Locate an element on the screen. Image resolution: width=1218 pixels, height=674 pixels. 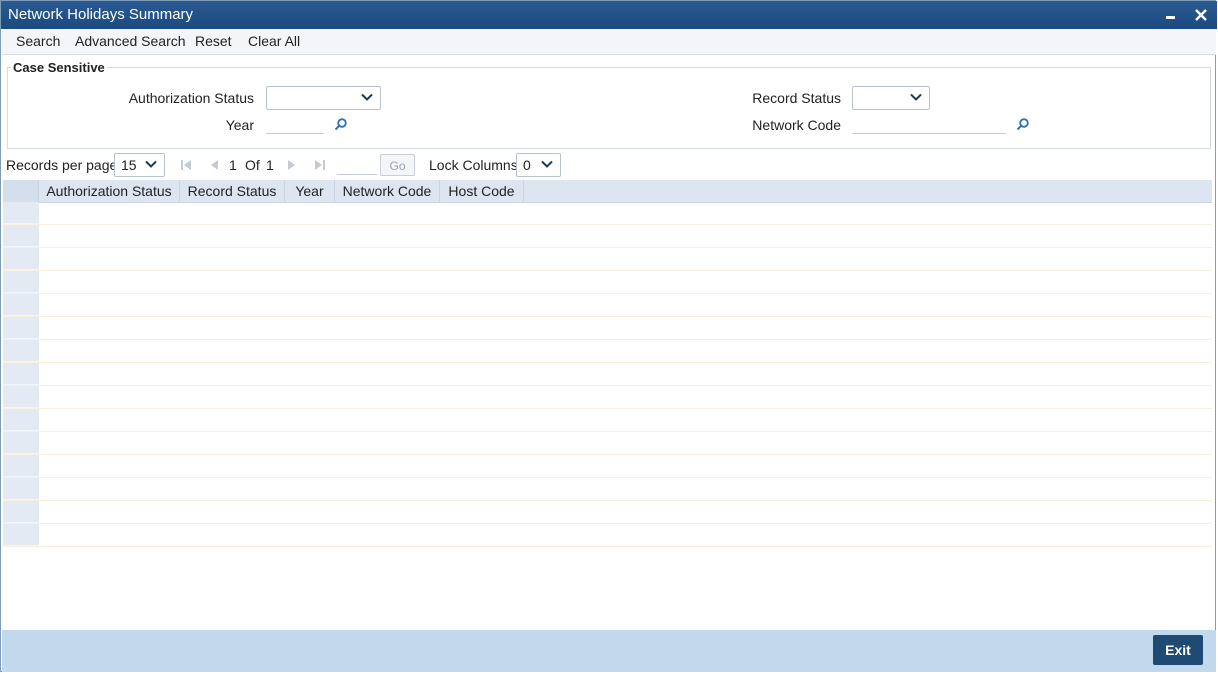
advanced-search-button: Advanced Search is located at coordinates (130, 41).